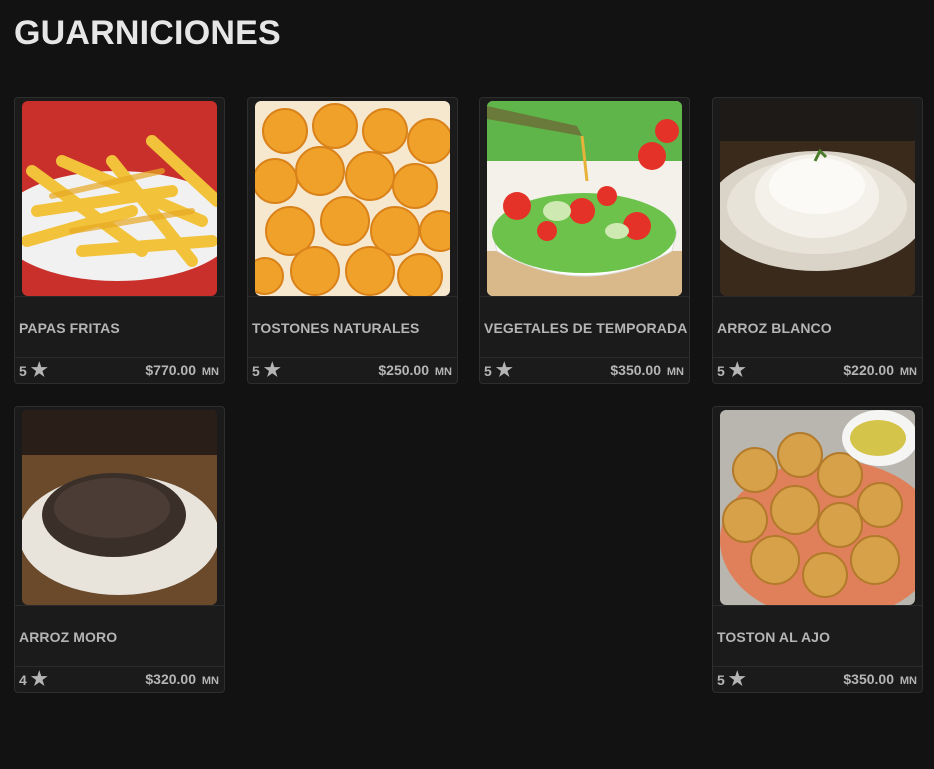 The image size is (934, 769). I want to click on price-value: $320.00, so click(170, 679).